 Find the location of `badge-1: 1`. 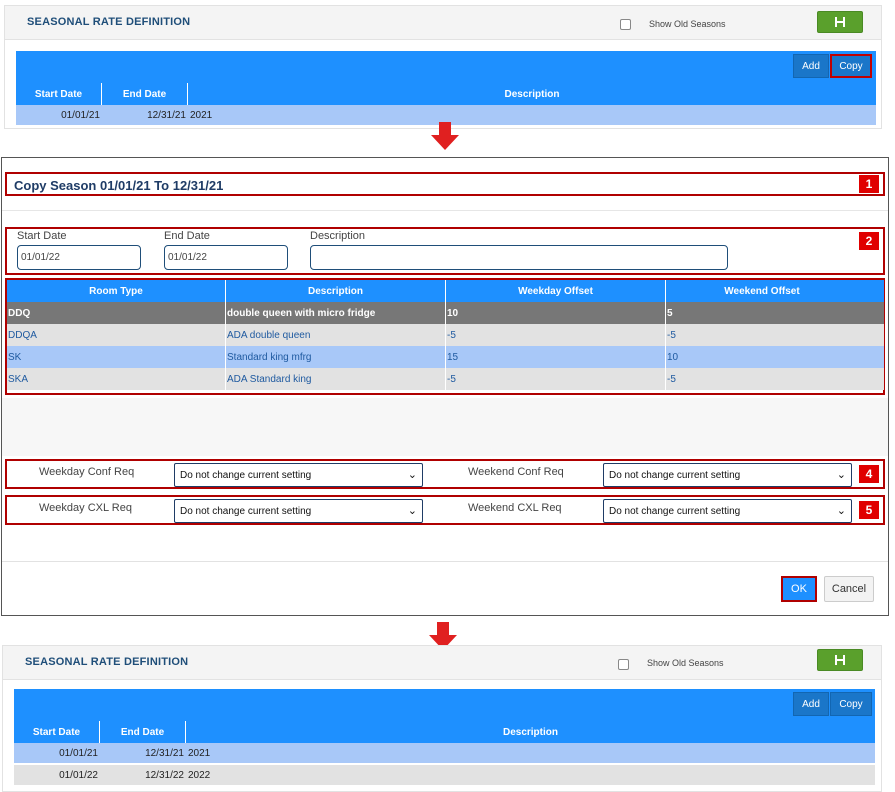

badge-1: 1 is located at coordinates (869, 184).